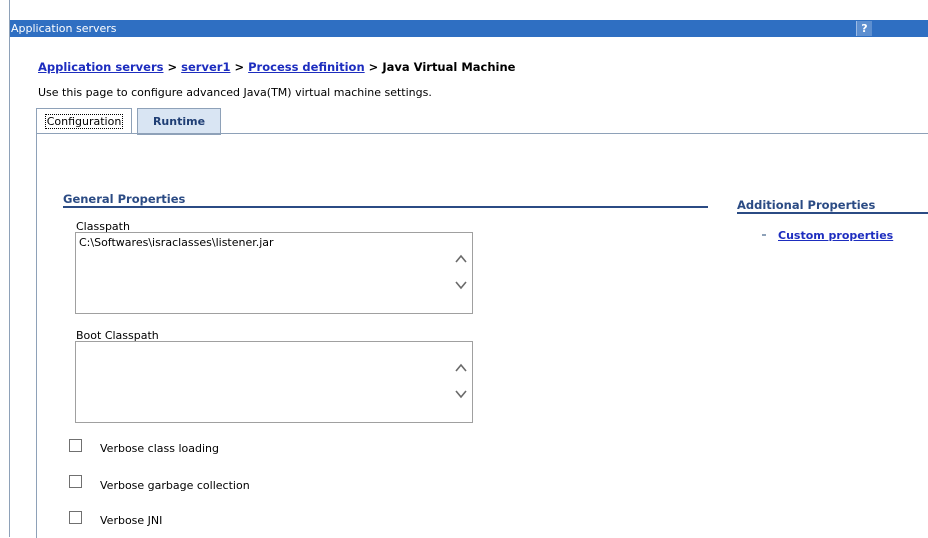 The image size is (928, 538). Describe the element at coordinates (205, 67) in the screenshot. I see `breadcrumb-server1: server1` at that location.